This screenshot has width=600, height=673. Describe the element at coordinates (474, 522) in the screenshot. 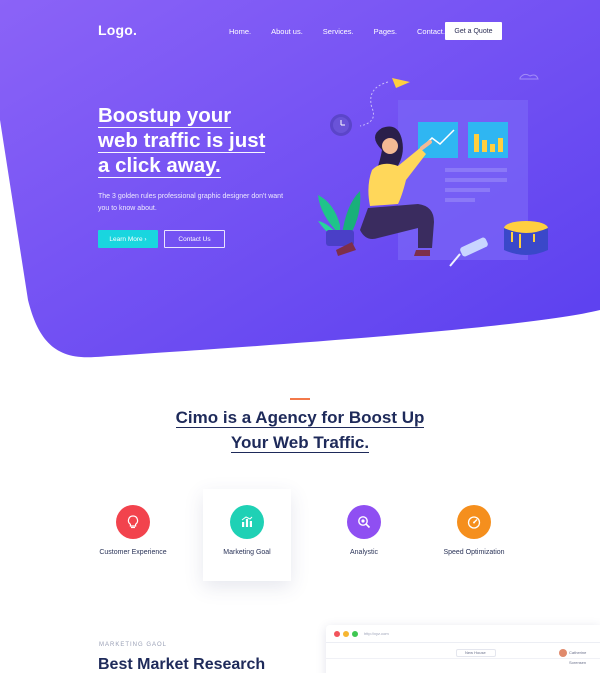

I see `speedometer-icon` at that location.